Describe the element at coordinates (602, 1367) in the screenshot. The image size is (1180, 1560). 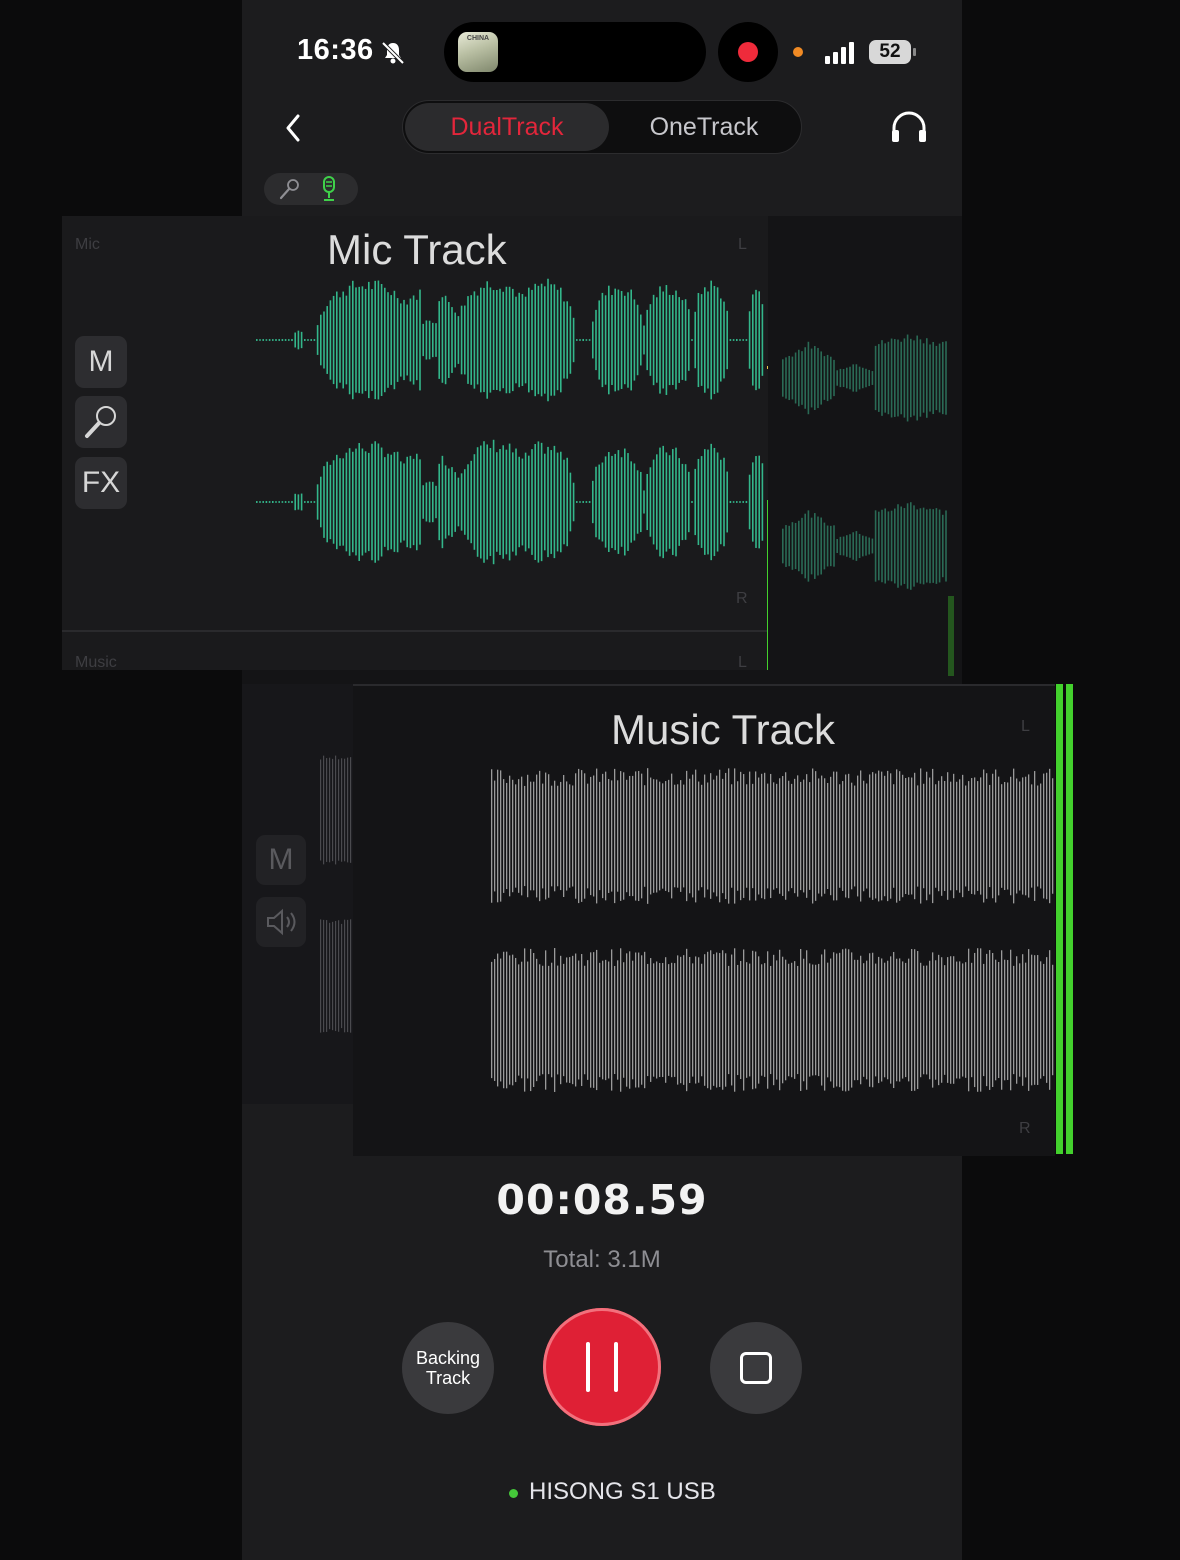
I see `pause-button` at that location.